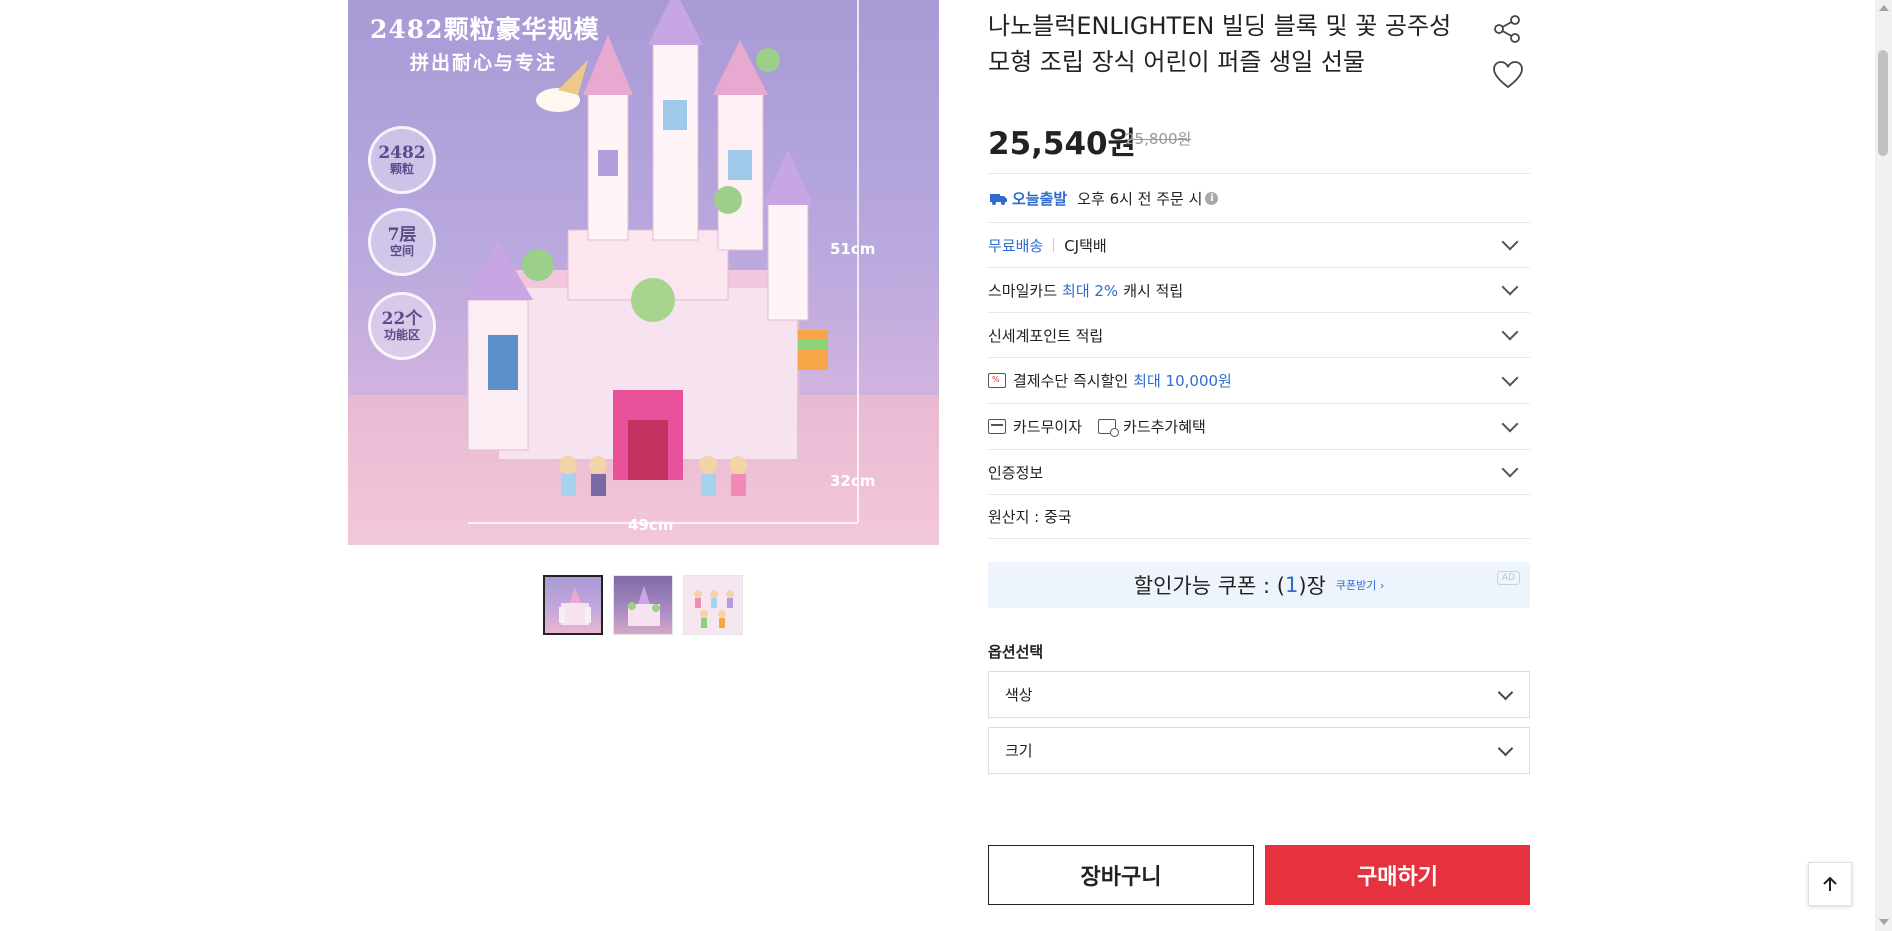  I want to click on thumbnail-list, so click(643, 605).